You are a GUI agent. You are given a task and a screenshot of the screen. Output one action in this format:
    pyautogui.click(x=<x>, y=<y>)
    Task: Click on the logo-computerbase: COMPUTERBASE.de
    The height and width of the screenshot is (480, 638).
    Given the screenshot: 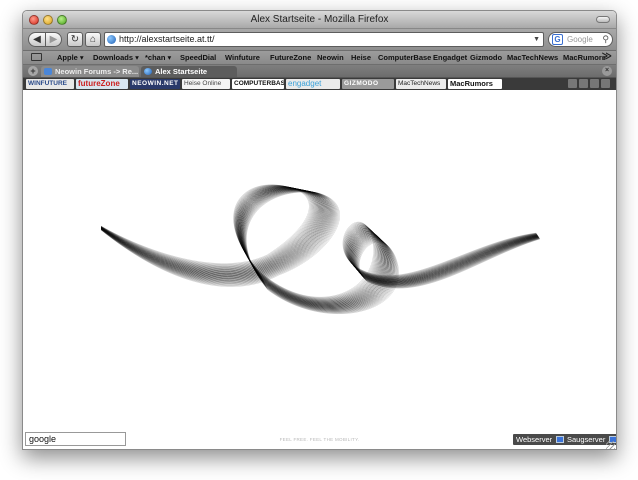 What is the action you would take?
    pyautogui.click(x=258, y=84)
    